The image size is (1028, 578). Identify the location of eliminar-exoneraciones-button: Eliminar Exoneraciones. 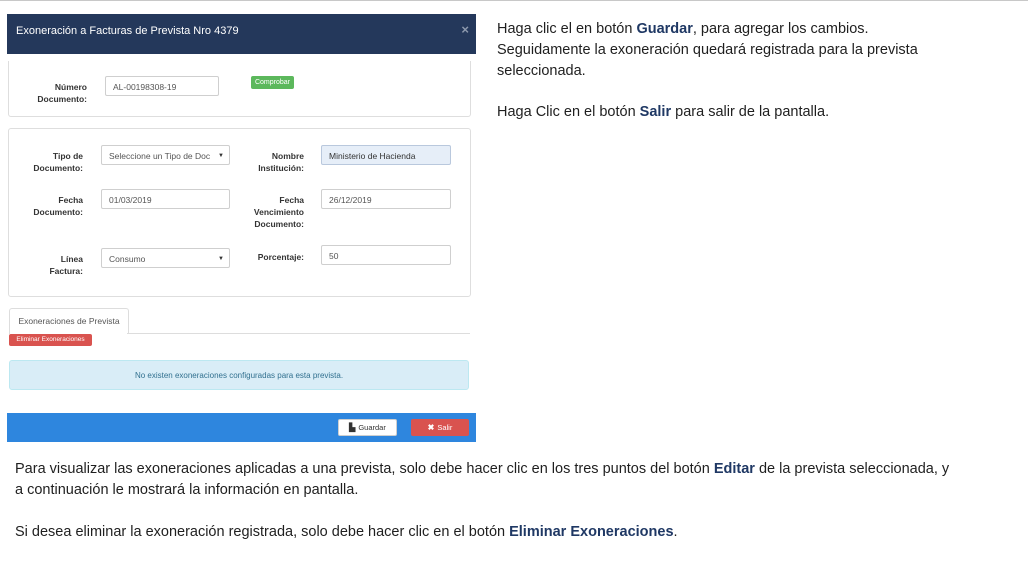
(50, 340).